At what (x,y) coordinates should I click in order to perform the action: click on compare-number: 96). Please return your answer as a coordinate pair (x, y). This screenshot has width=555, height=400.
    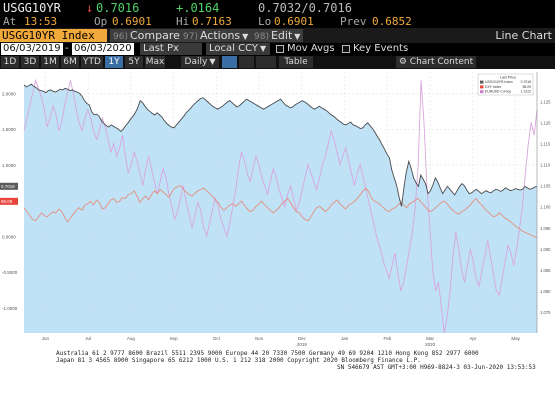
    Looking at the image, I should click on (120, 37).